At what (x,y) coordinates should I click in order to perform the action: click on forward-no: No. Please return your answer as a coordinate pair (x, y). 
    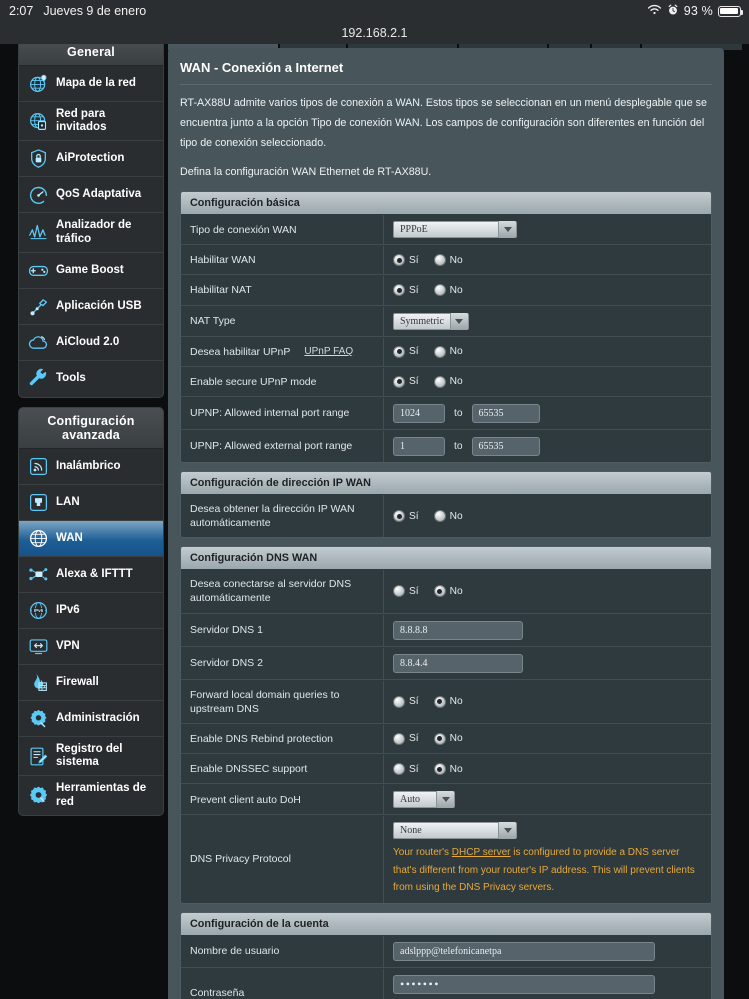
    Looking at the image, I should click on (448, 701).